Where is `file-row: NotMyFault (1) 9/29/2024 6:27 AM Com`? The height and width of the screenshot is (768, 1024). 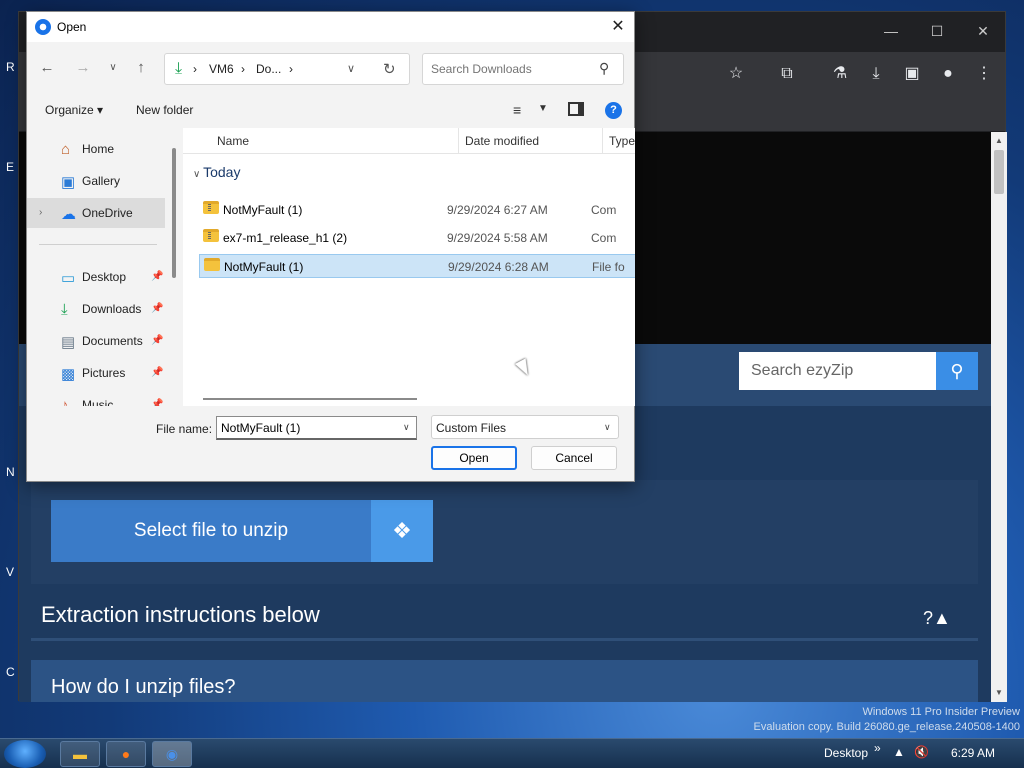
file-row: NotMyFault (1) 9/29/2024 6:27 AM Com is located at coordinates (417, 210).